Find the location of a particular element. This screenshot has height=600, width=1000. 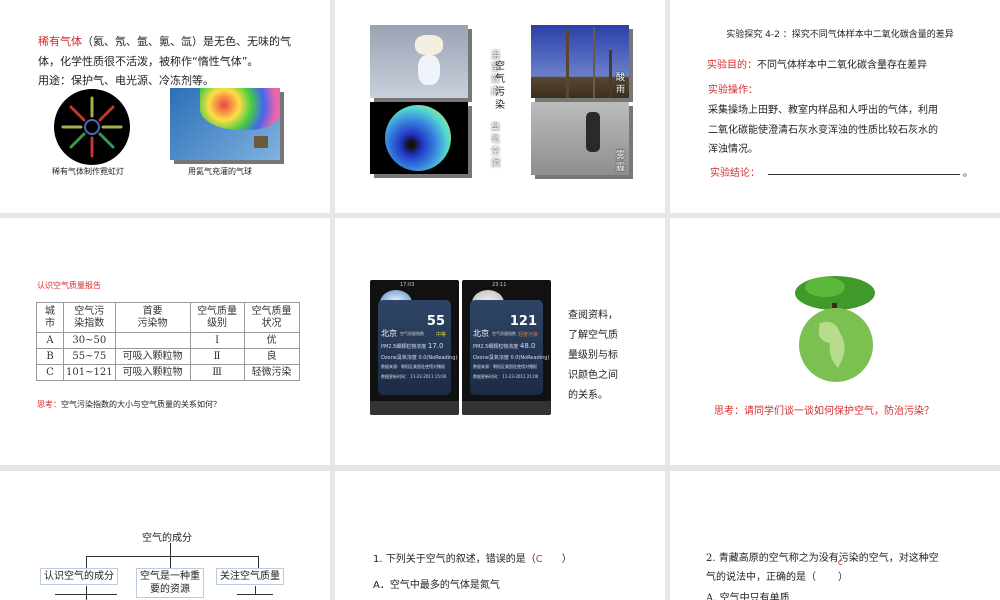

slide-protect-air: 思考：请同学们谈一谈如何保护空气，防治污染？ is located at coordinates (835, 341).